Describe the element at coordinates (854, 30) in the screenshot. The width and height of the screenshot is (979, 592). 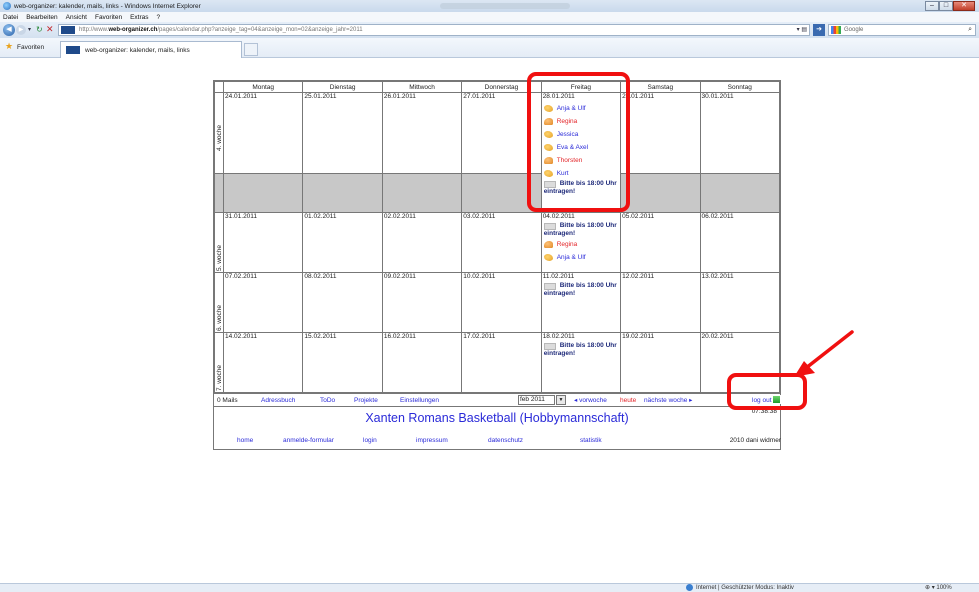
I see `search-provider-label: Google` at that location.